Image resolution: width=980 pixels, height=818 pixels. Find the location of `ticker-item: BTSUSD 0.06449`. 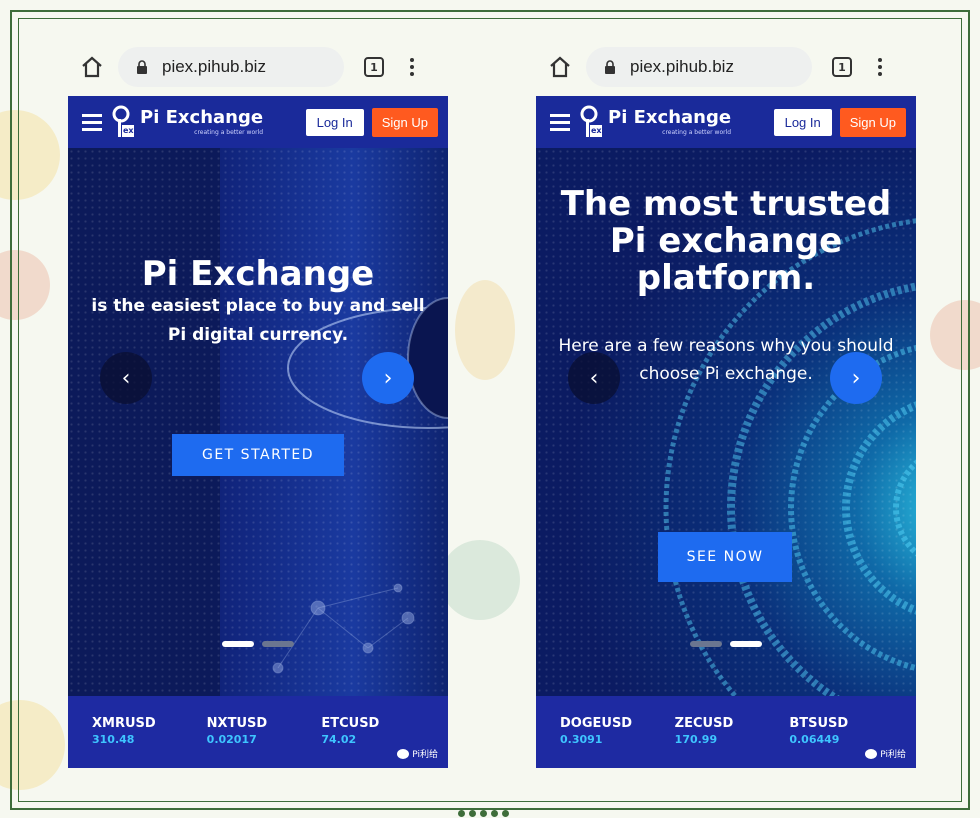

ticker-item: BTSUSD 0.06449 is located at coordinates (846, 742).